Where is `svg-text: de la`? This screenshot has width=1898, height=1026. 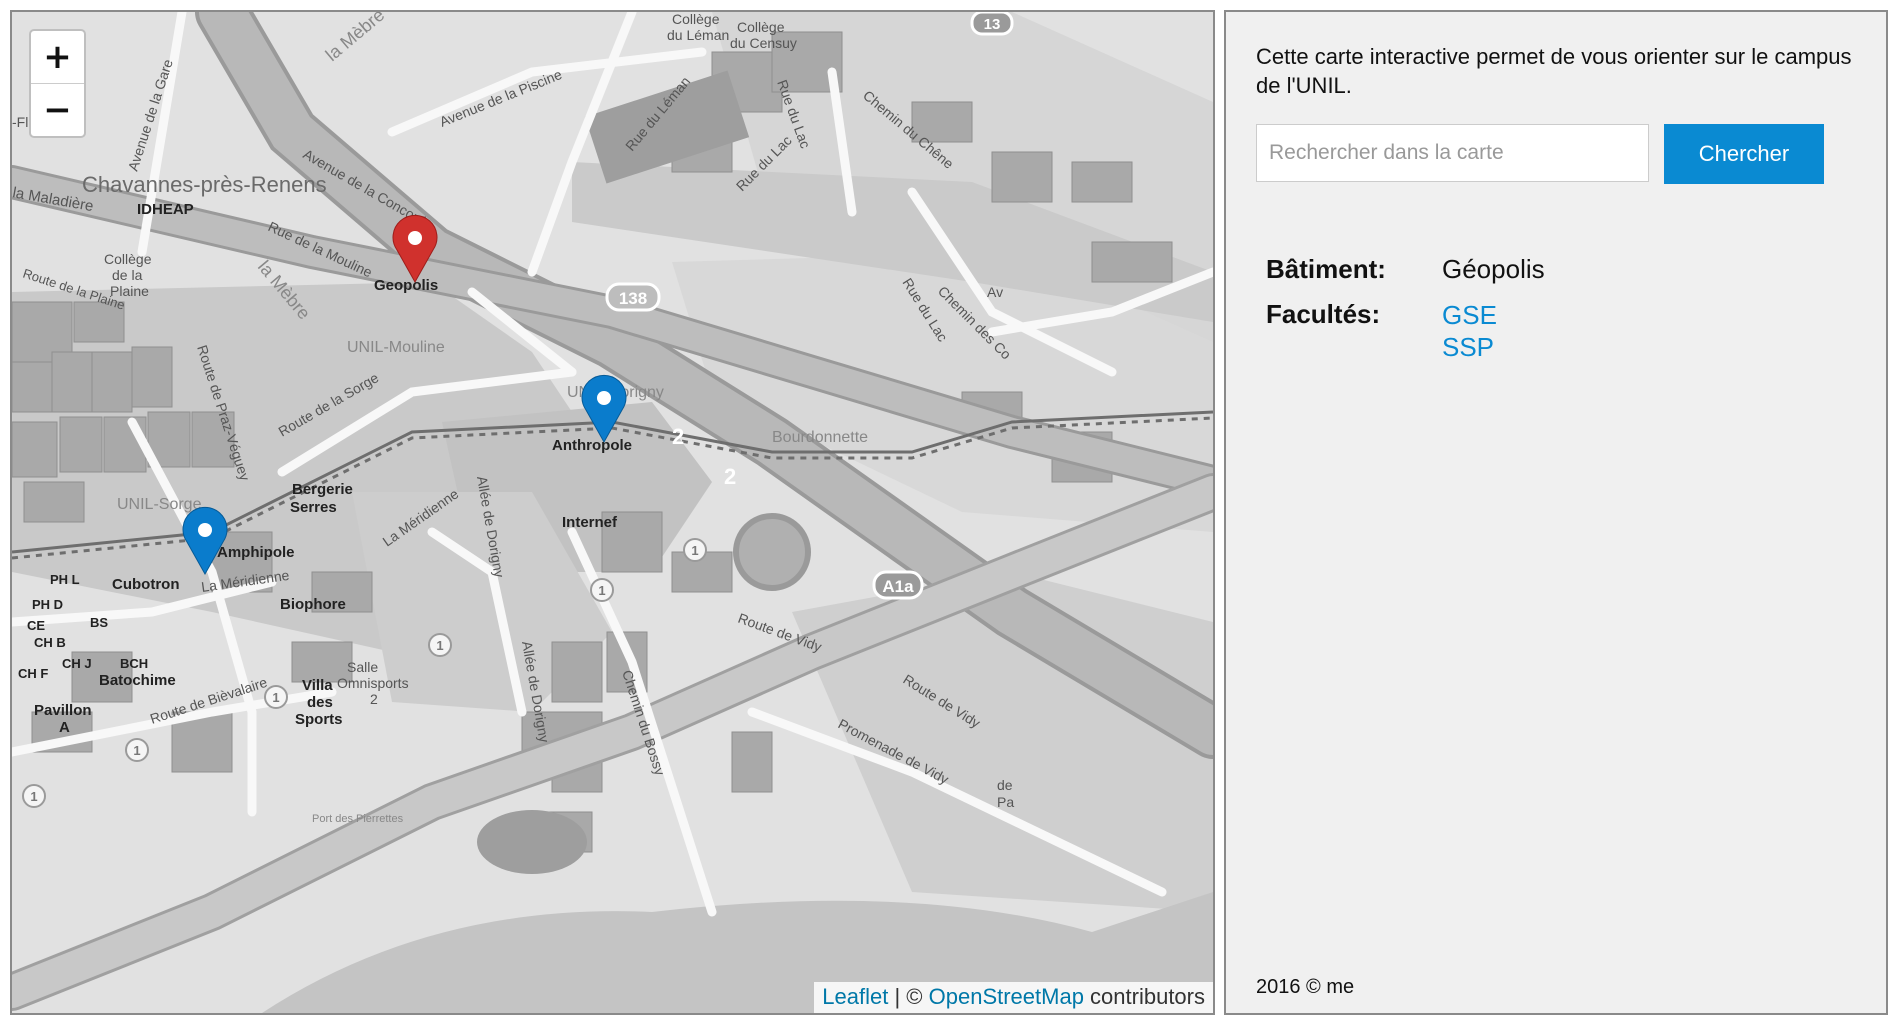 svg-text: de la is located at coordinates (127, 275).